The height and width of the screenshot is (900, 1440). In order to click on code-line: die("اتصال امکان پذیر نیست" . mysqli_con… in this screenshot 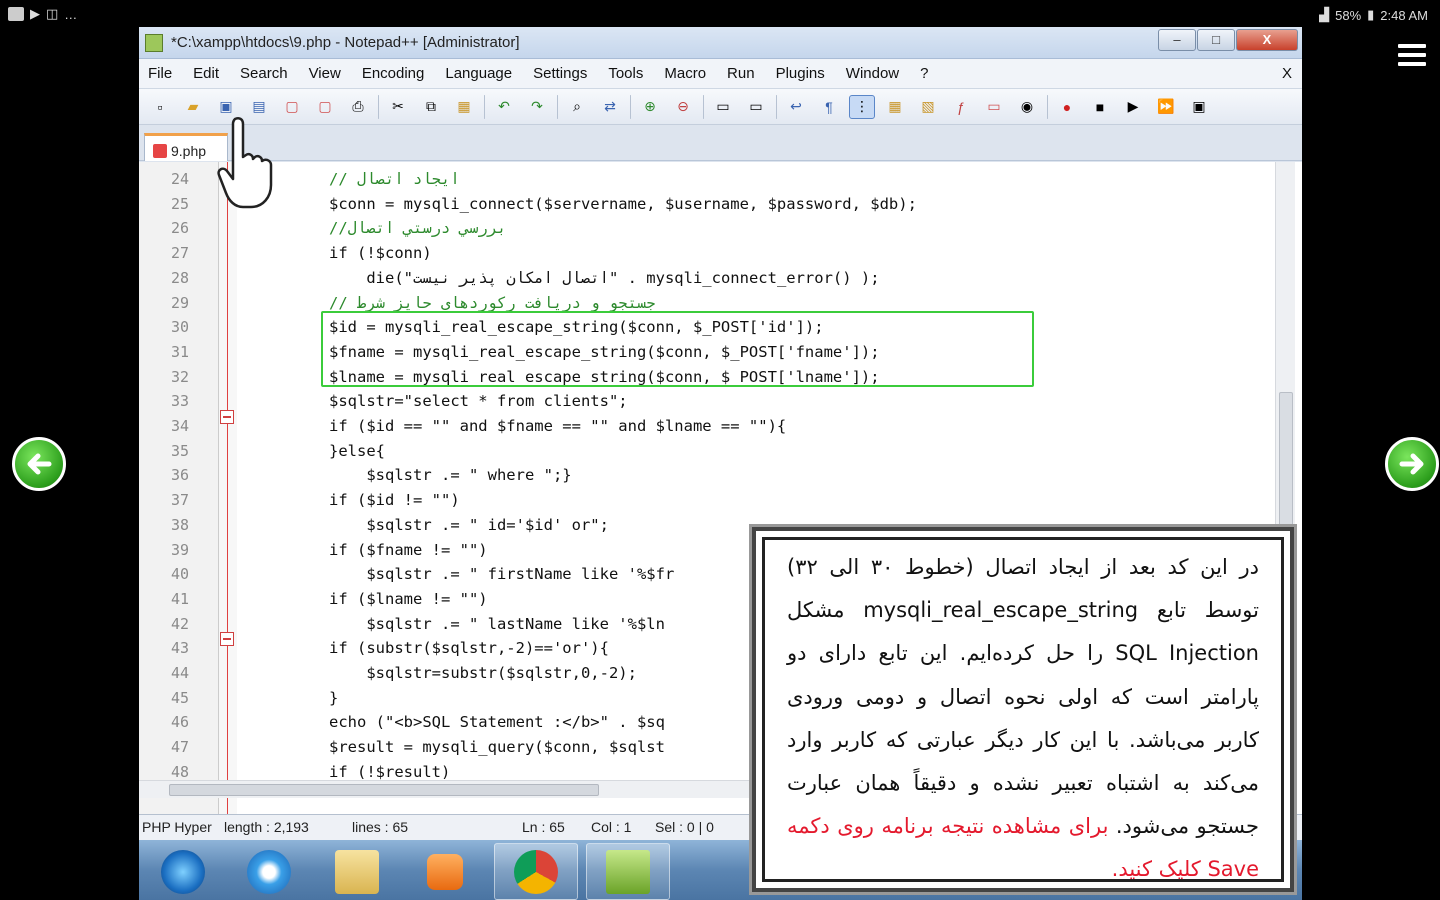, I will do `click(604, 278)`.